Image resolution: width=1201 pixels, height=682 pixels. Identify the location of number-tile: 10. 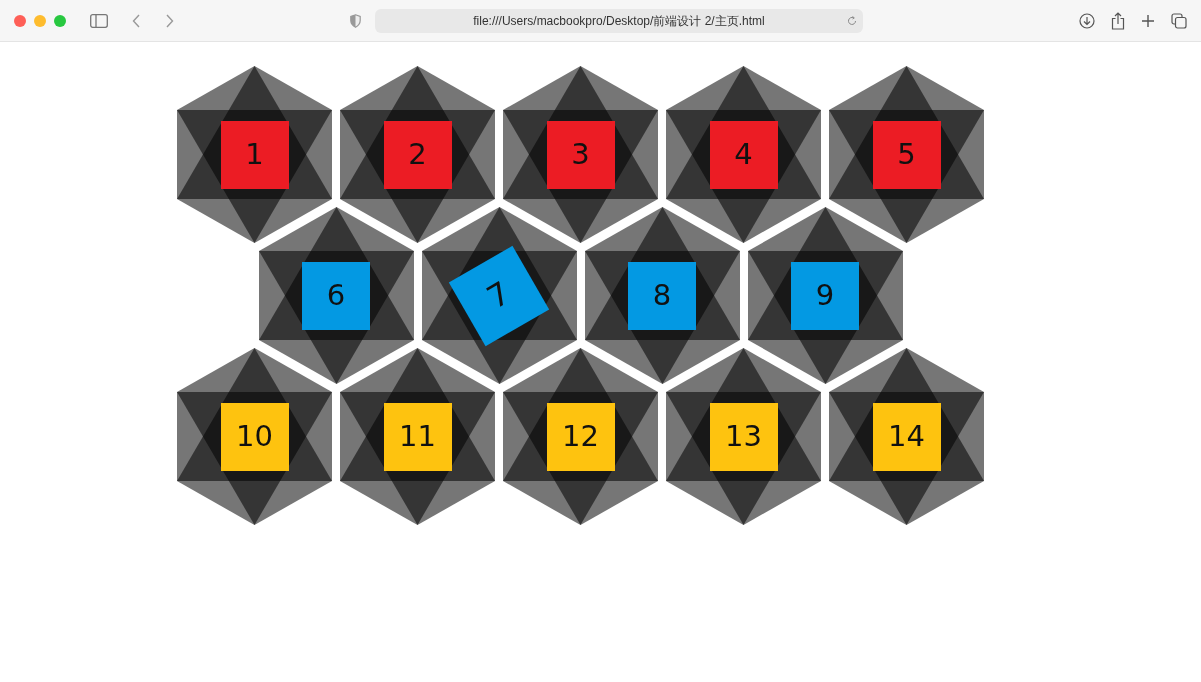
(254, 436).